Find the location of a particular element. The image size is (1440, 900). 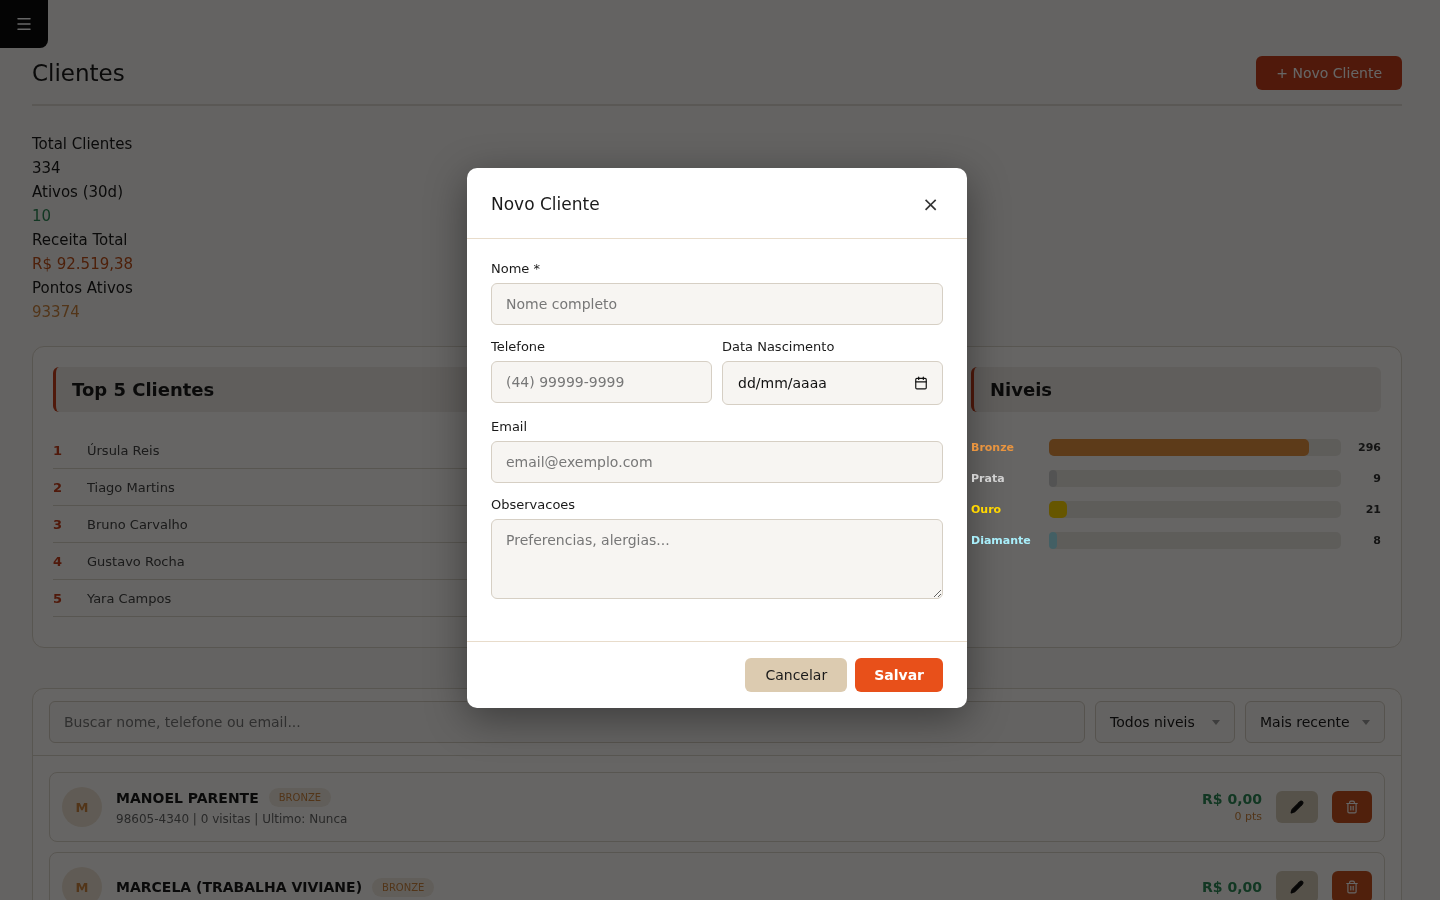

level-label: Bronze is located at coordinates (993, 447).